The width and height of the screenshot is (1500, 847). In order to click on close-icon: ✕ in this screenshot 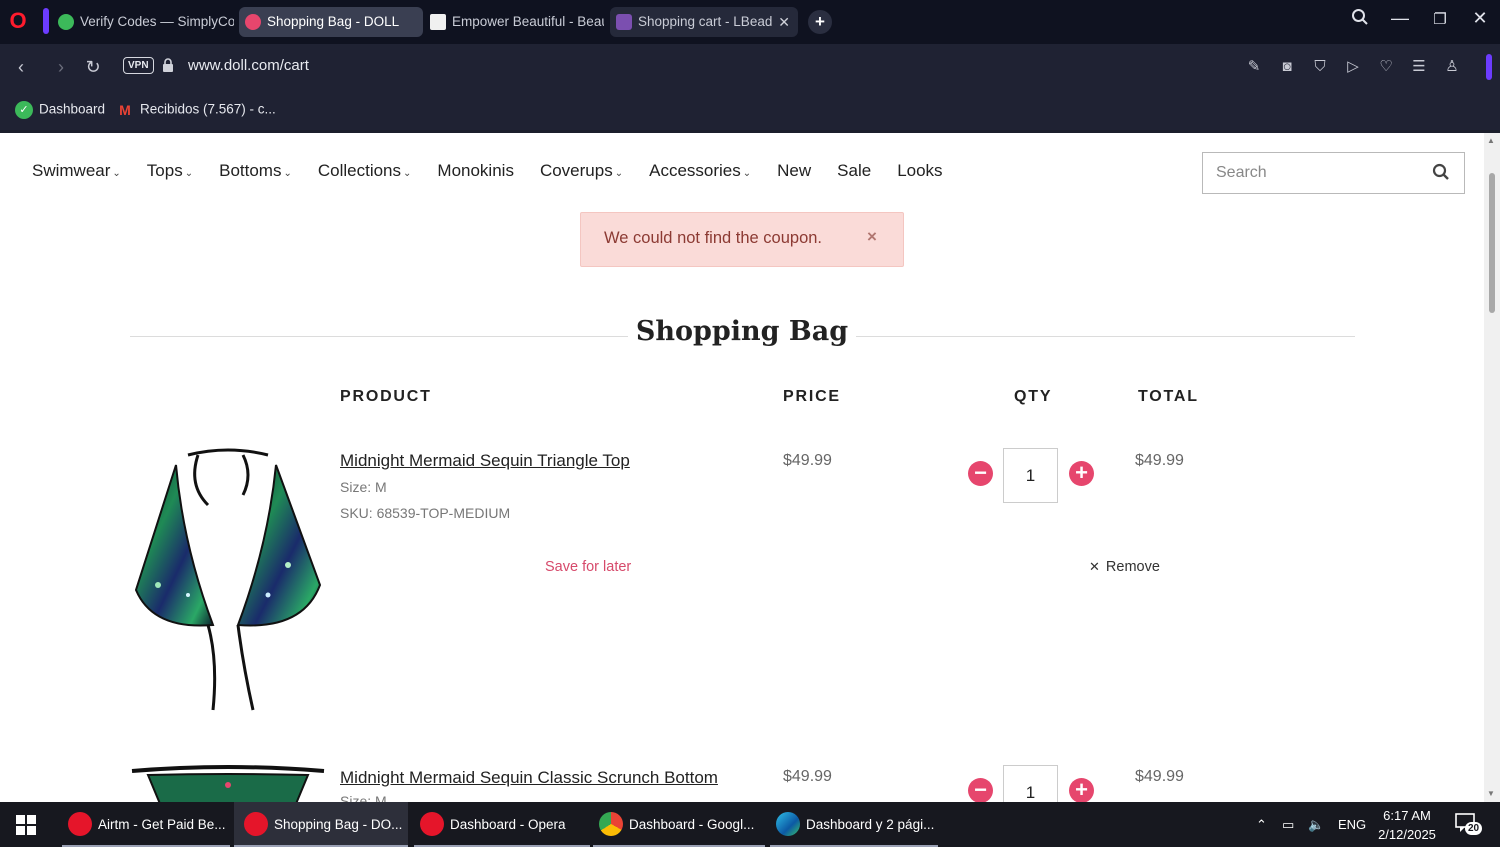, I will do `click(1094, 566)`.